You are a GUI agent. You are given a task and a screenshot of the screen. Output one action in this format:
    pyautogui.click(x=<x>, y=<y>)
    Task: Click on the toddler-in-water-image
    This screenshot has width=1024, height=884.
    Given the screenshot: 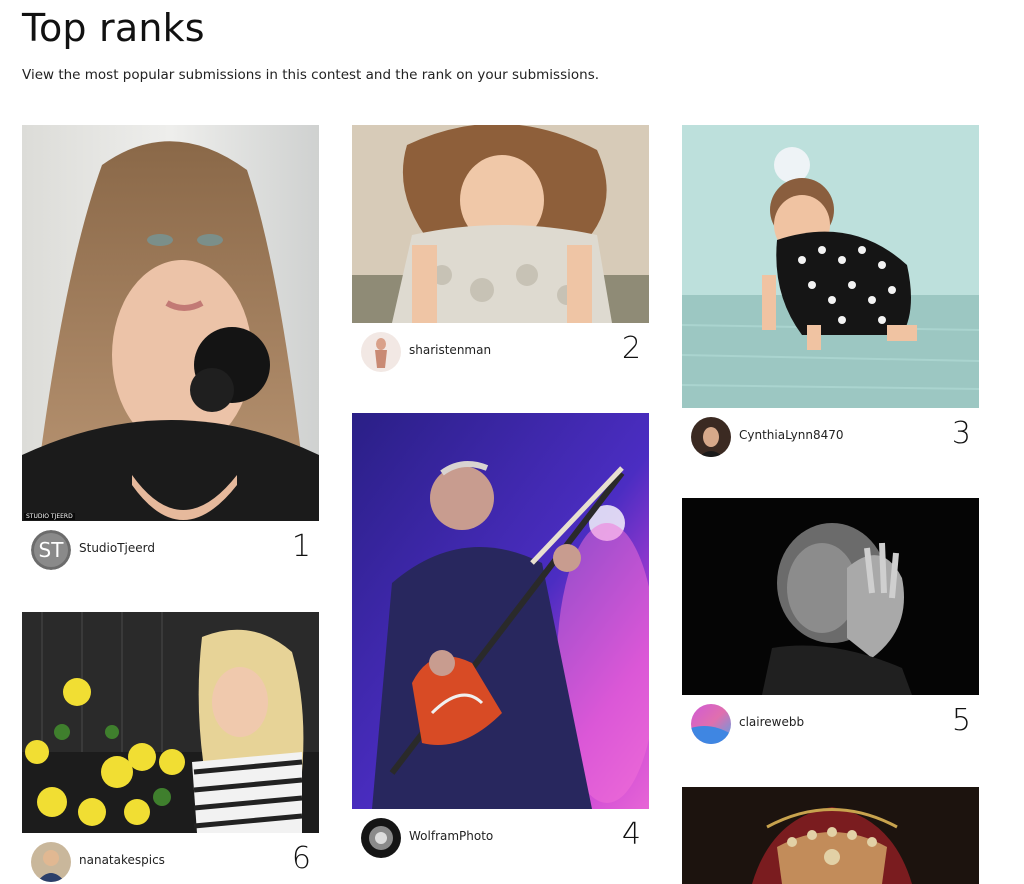 What is the action you would take?
    pyautogui.click(x=830, y=266)
    